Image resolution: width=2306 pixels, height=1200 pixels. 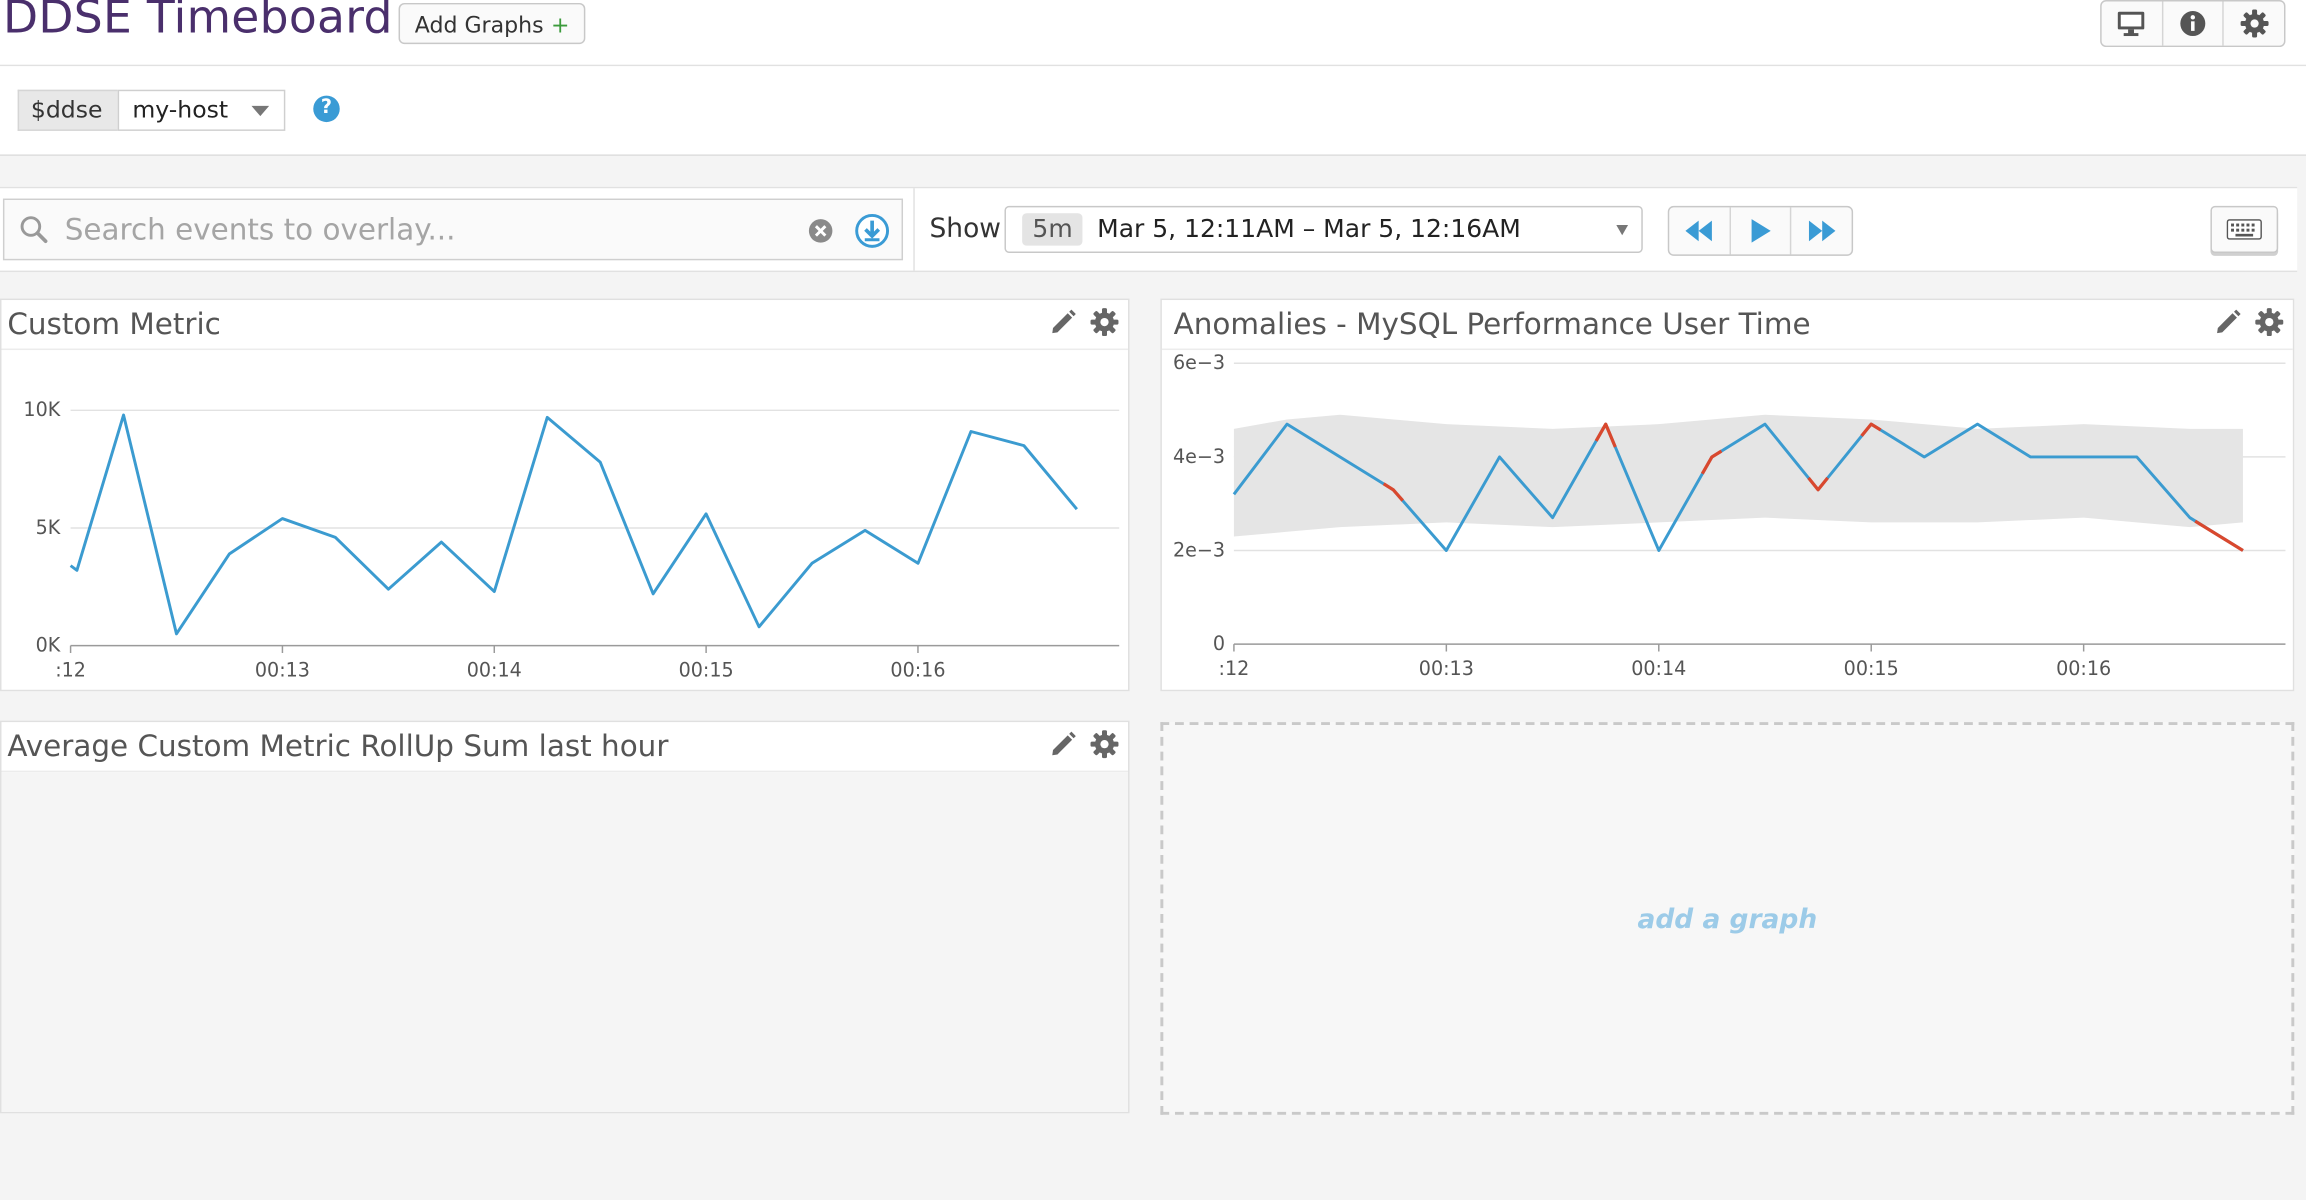 I want to click on add-graph-label: add a graph, so click(x=1727, y=920).